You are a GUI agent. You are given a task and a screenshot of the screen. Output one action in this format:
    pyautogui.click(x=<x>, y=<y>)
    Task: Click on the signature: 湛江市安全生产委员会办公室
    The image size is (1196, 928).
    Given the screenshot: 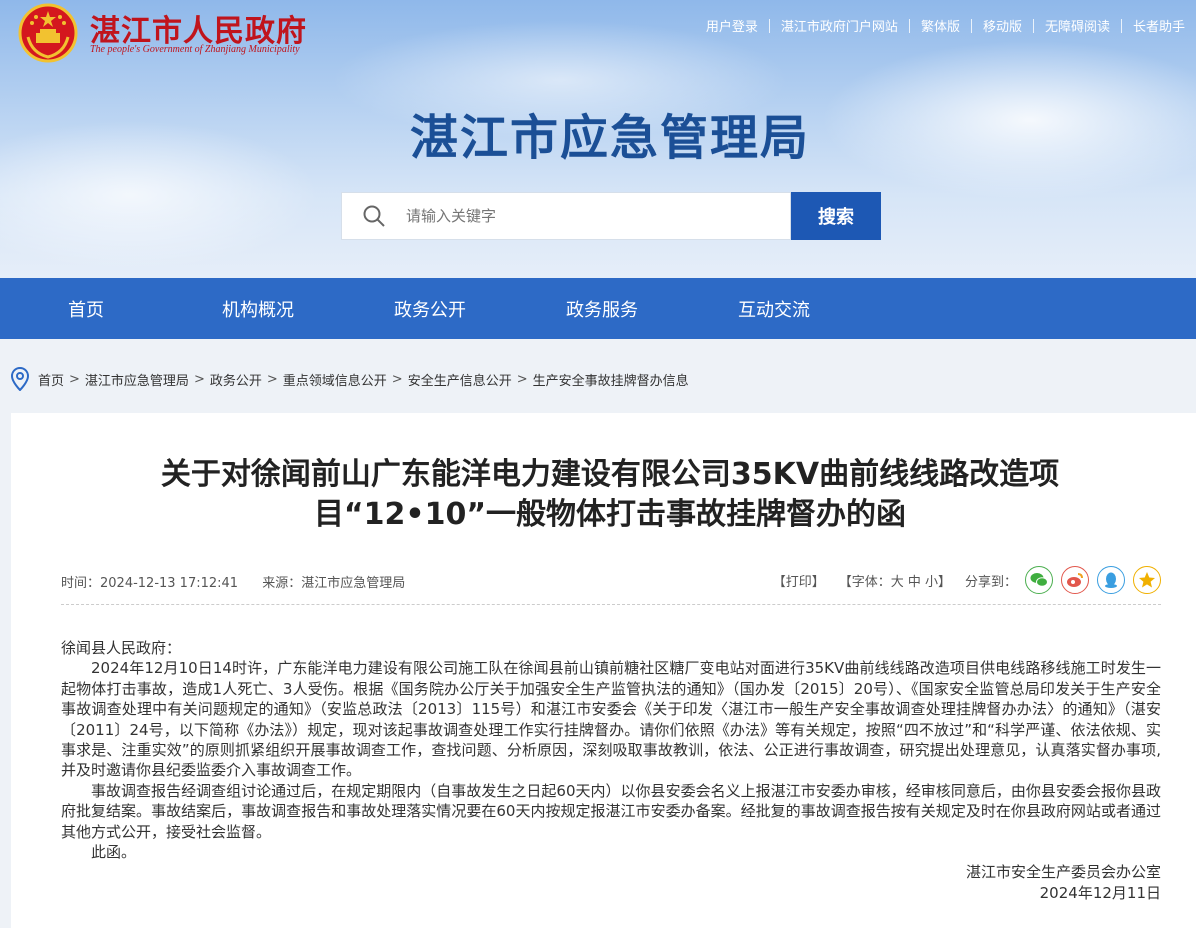 What is the action you would take?
    pyautogui.click(x=1063, y=872)
    